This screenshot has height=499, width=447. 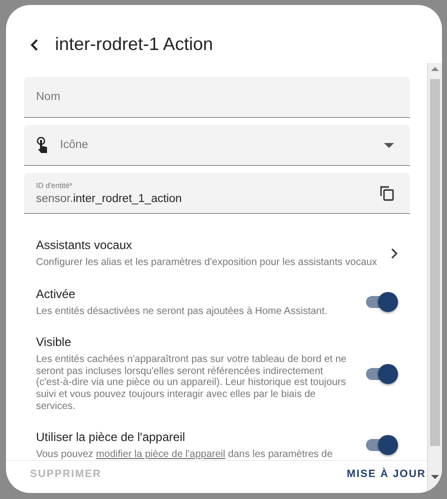 What do you see at coordinates (111, 437) in the screenshot?
I see `setting-title: Utiliser la pièce de l'appareil` at bounding box center [111, 437].